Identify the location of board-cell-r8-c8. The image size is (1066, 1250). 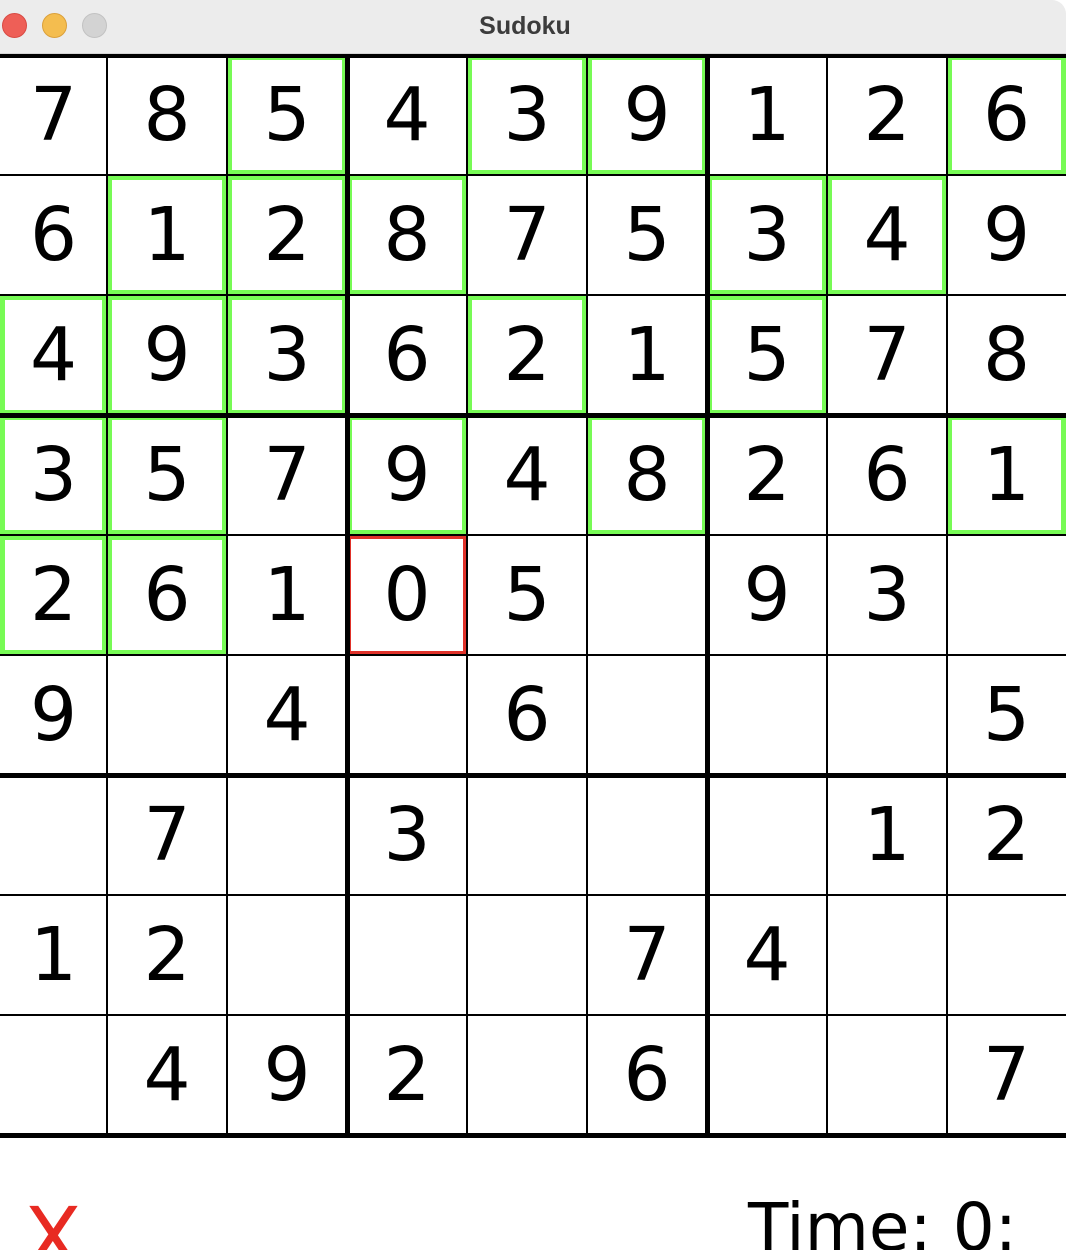
(887, 955).